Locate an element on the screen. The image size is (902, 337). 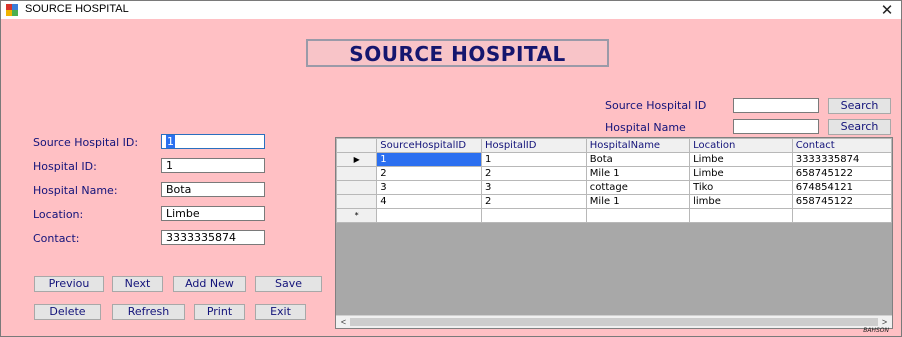
scroll-thumb is located at coordinates (614, 322).